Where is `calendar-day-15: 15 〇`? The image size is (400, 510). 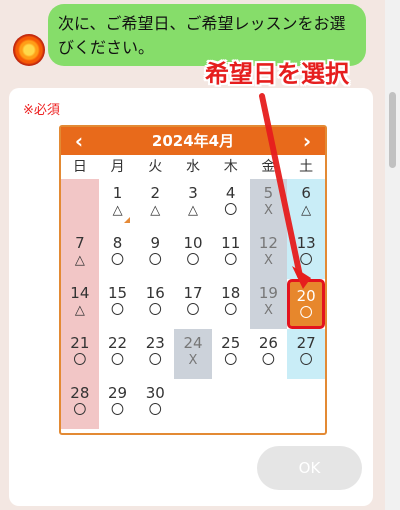 calendar-day-15: 15 〇 is located at coordinates (118, 304).